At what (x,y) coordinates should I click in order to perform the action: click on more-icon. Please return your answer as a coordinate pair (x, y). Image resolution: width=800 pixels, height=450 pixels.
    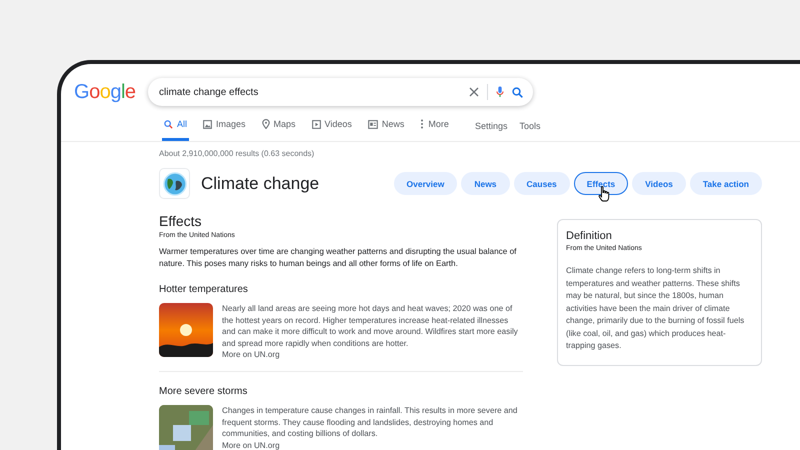
    Looking at the image, I should click on (422, 124).